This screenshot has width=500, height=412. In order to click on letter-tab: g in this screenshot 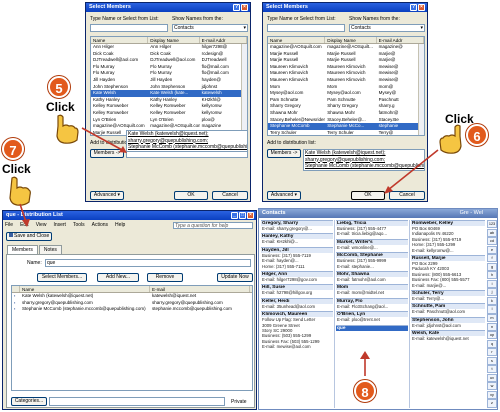, I will do `click(492, 266)`.